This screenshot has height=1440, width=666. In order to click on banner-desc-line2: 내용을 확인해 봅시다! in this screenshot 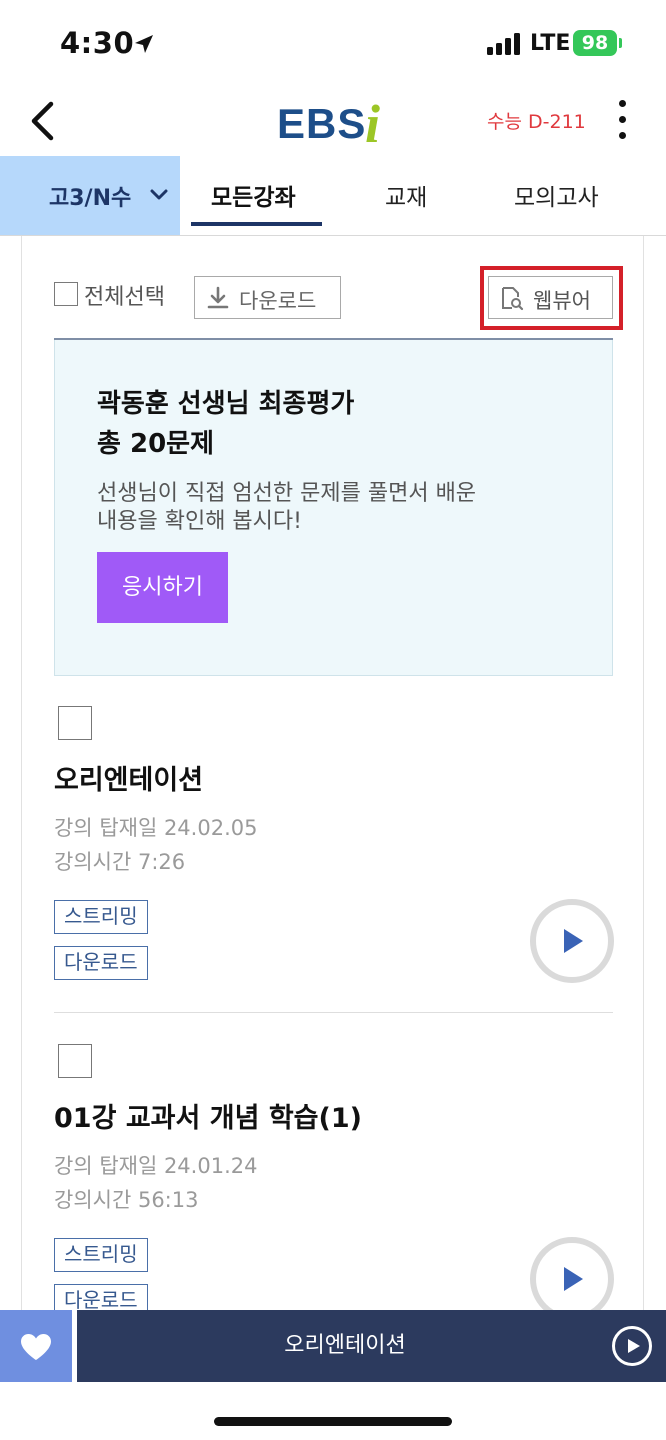, I will do `click(199, 521)`.